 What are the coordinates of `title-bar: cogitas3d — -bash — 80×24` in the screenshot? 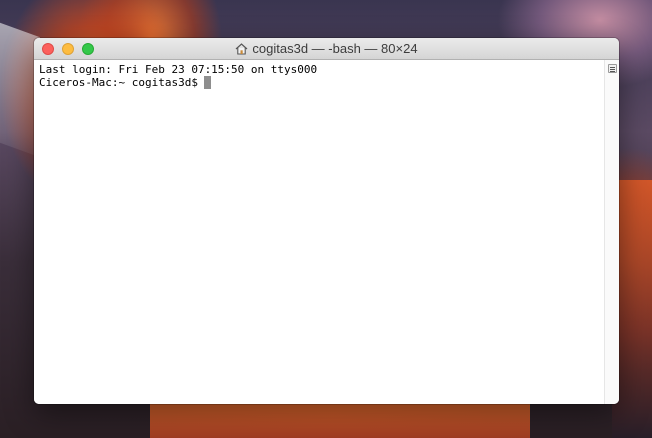 It's located at (326, 49).